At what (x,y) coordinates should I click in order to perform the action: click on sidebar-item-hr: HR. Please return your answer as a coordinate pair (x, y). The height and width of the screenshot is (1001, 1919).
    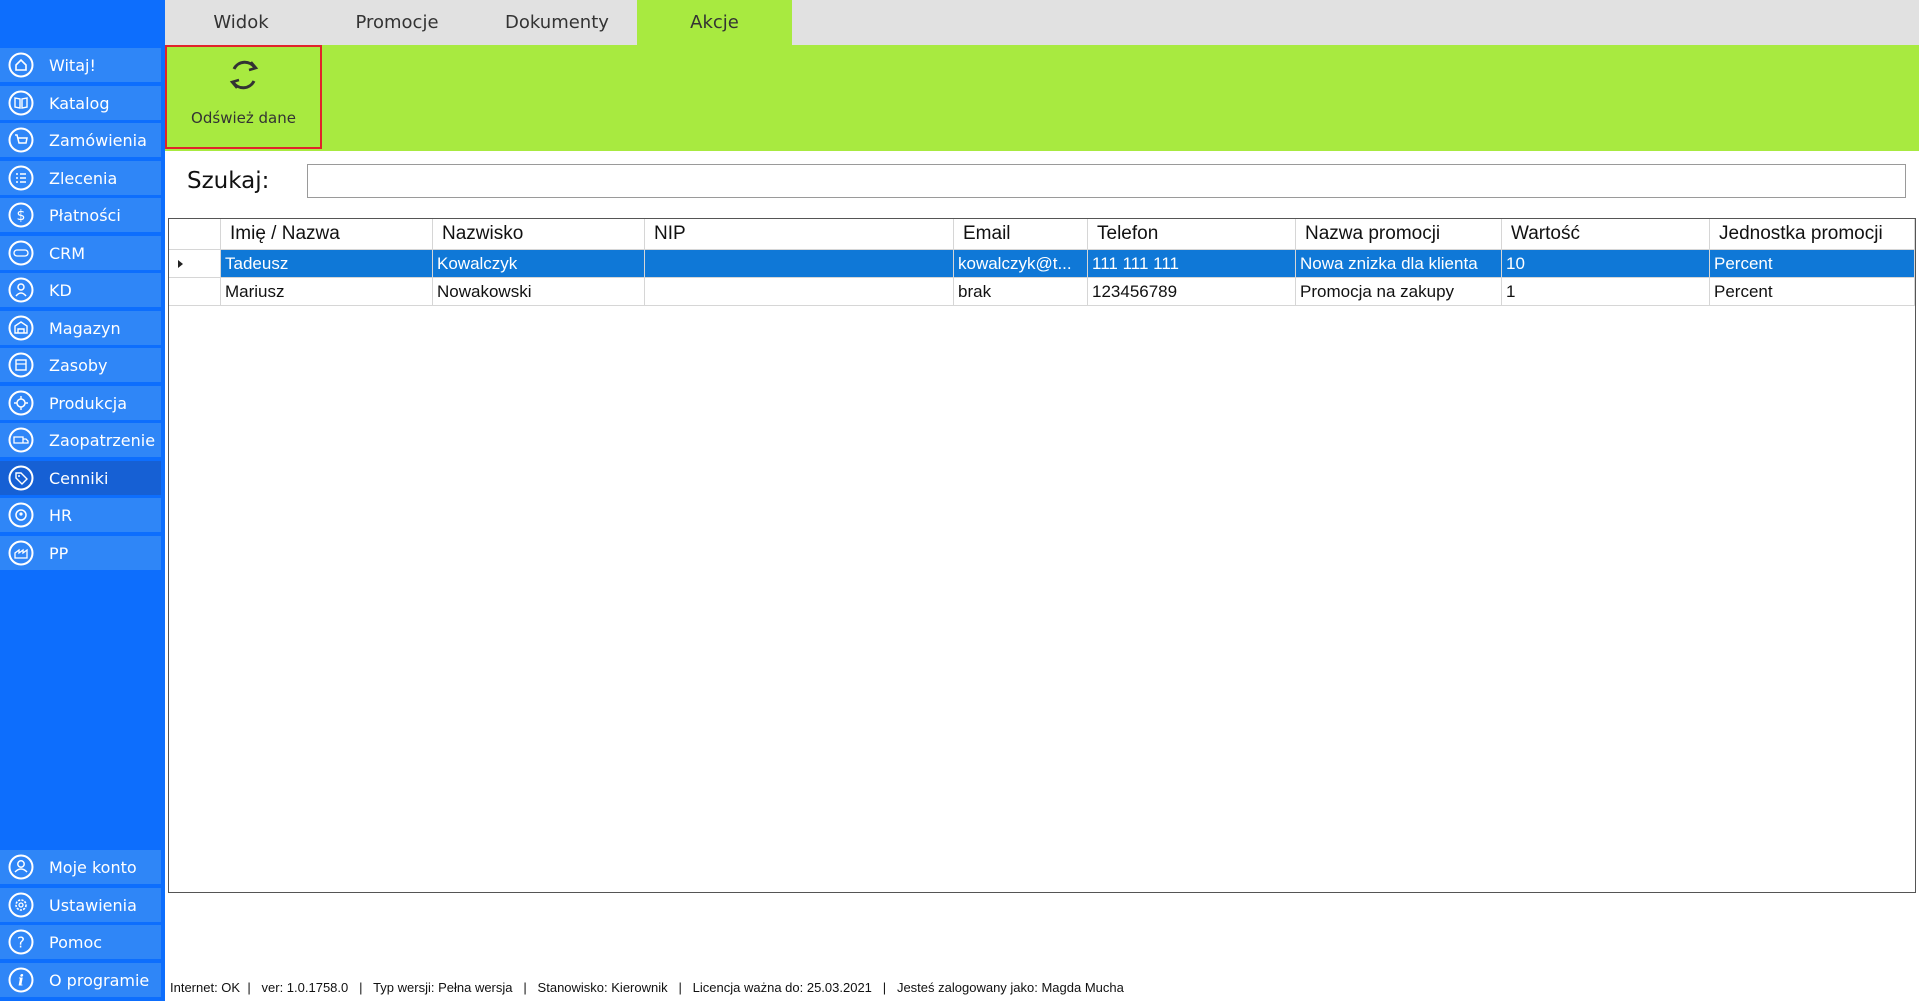
    Looking at the image, I should click on (80, 515).